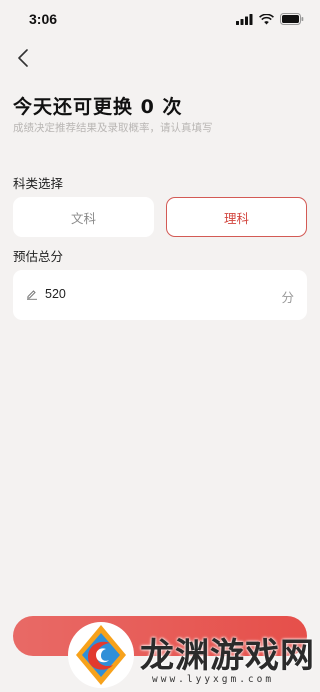  I want to click on watermark-url: www.lyyxgm.com, so click(213, 679).